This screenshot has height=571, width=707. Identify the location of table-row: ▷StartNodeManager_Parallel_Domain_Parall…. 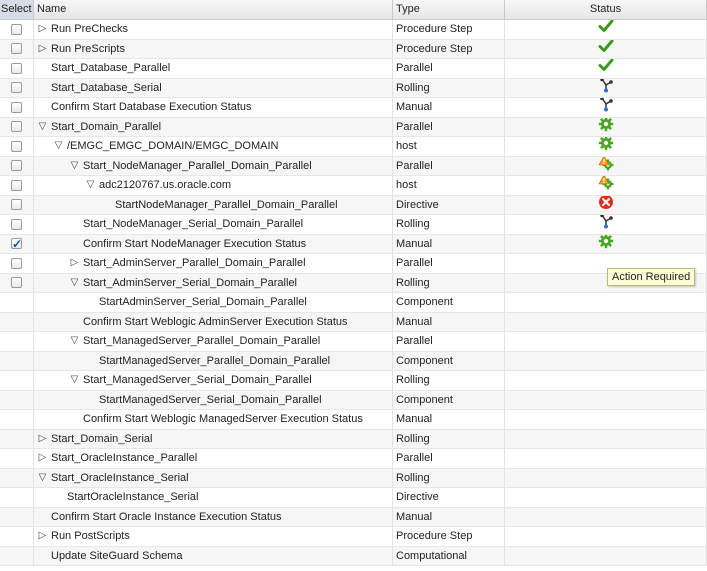
(353, 205).